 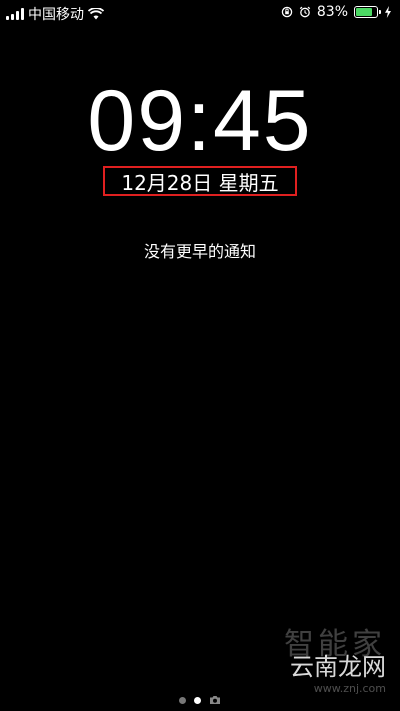 What do you see at coordinates (332, 12) in the screenshot?
I see `battery-percent: 83%` at bounding box center [332, 12].